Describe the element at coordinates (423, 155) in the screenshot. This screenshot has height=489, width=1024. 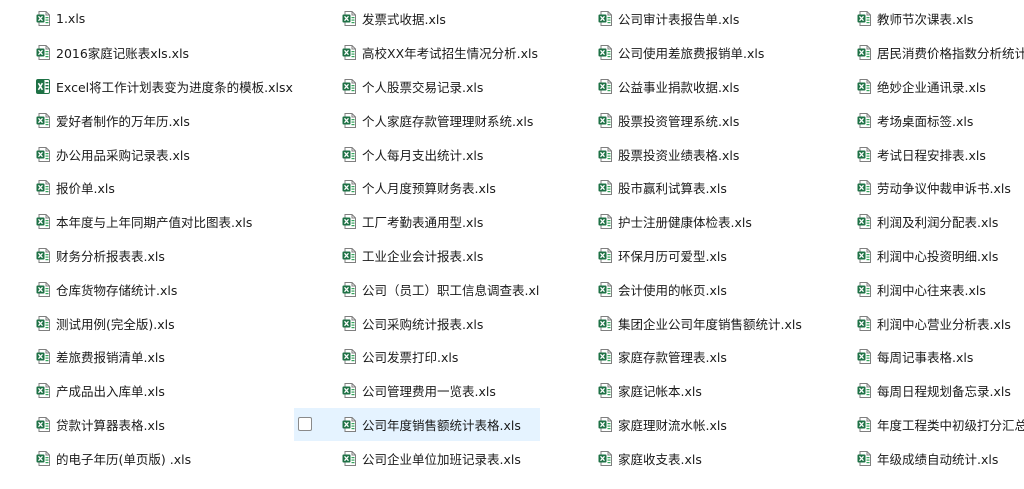
I see `file-name: 个人每月支出统计.xls` at that location.